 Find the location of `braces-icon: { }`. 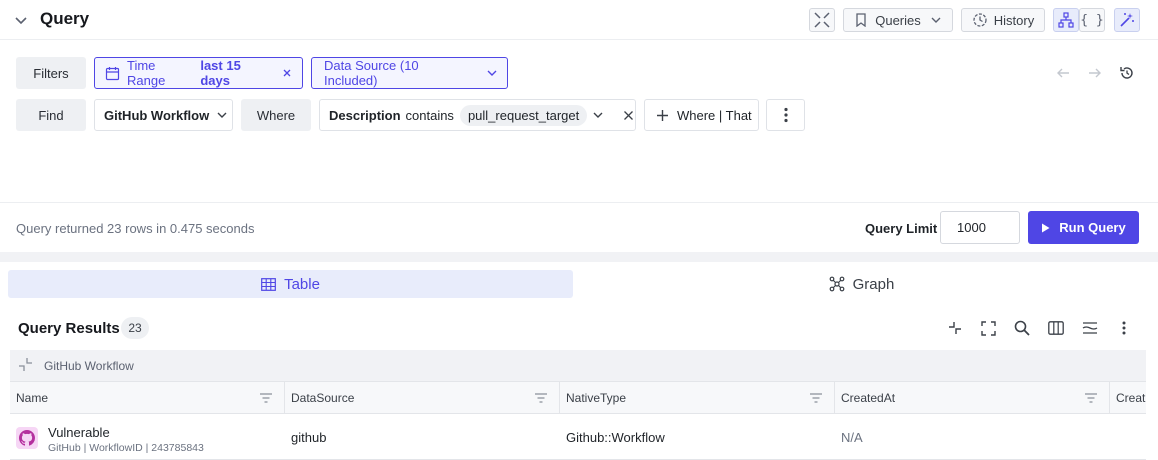

braces-icon: { } is located at coordinates (1092, 20).